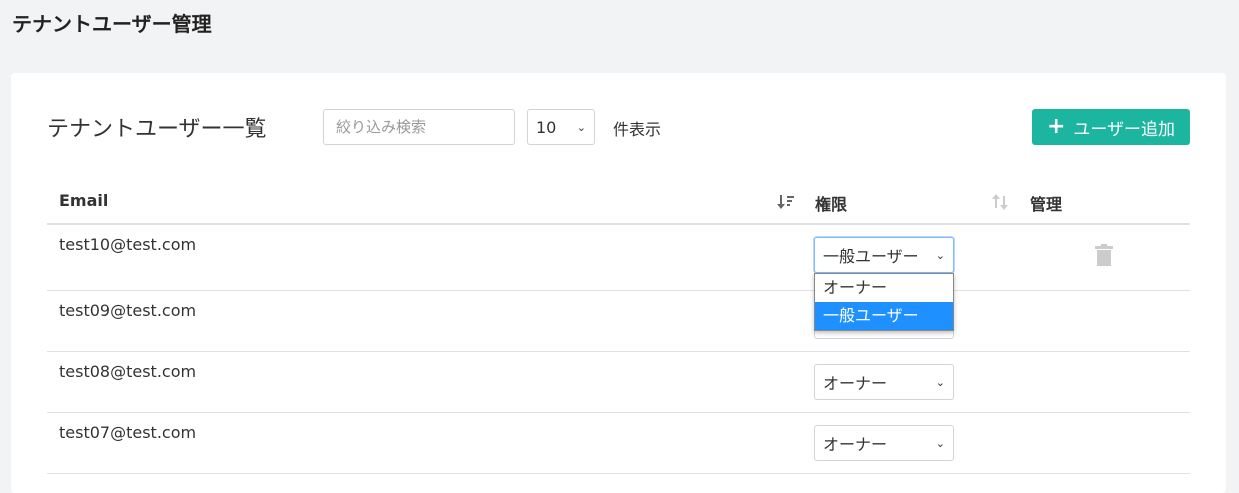 Image resolution: width=1239 pixels, height=493 pixels. What do you see at coordinates (618, 204) in the screenshot?
I see `table-header: Email 権限 管理` at bounding box center [618, 204].